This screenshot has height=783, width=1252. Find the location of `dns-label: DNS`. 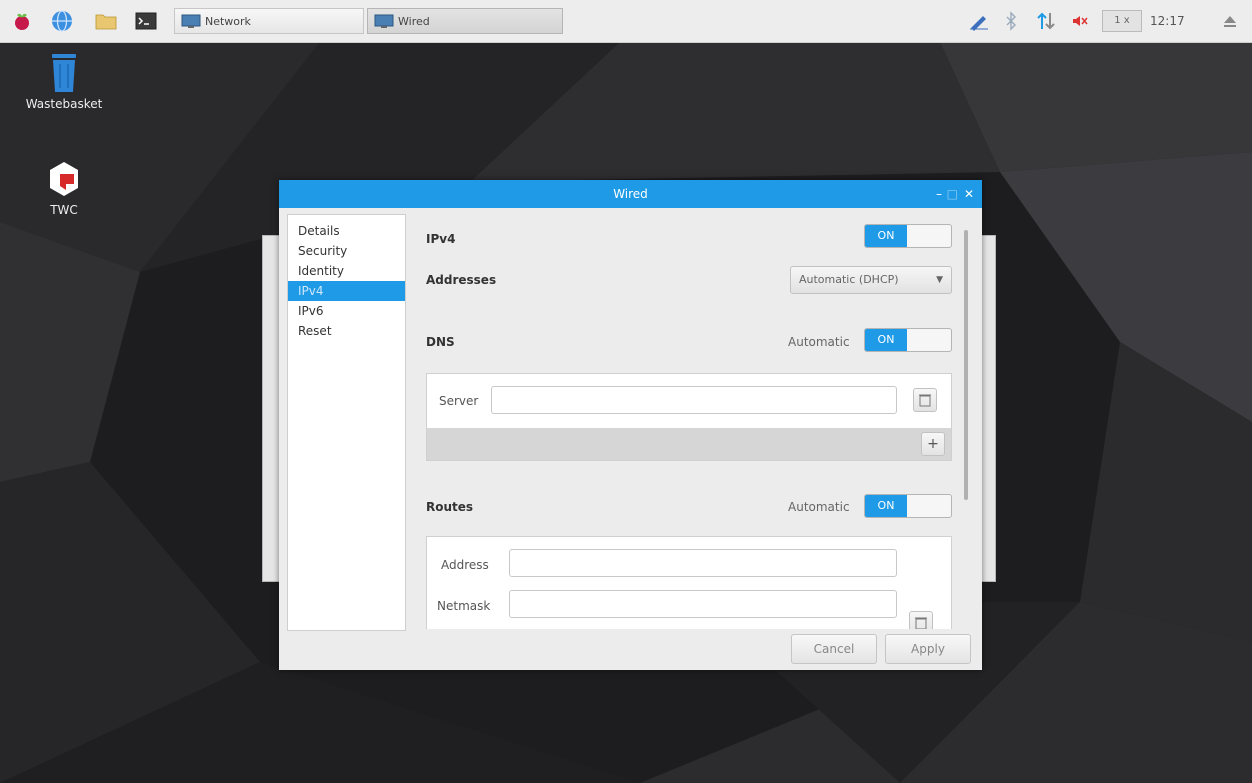

dns-label: DNS is located at coordinates (440, 342).